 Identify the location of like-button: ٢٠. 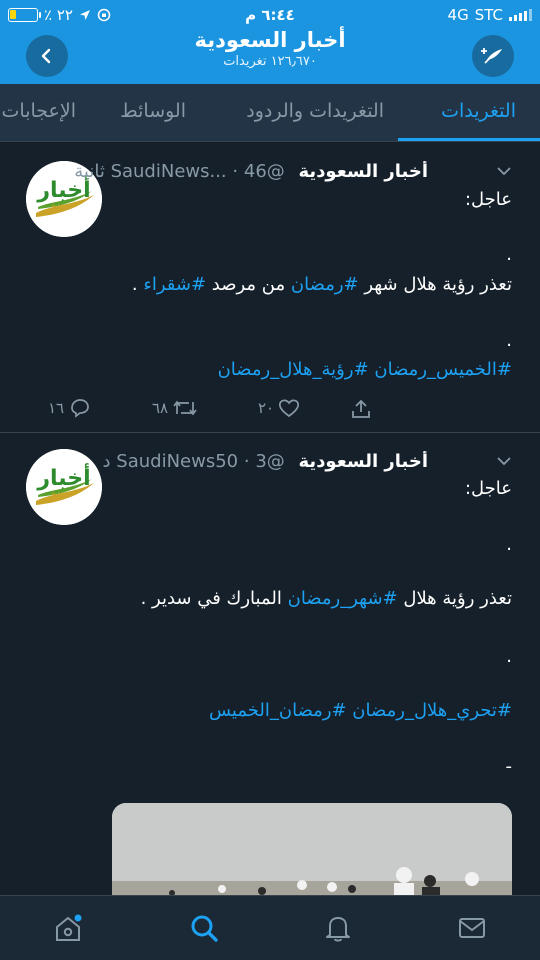
(279, 408).